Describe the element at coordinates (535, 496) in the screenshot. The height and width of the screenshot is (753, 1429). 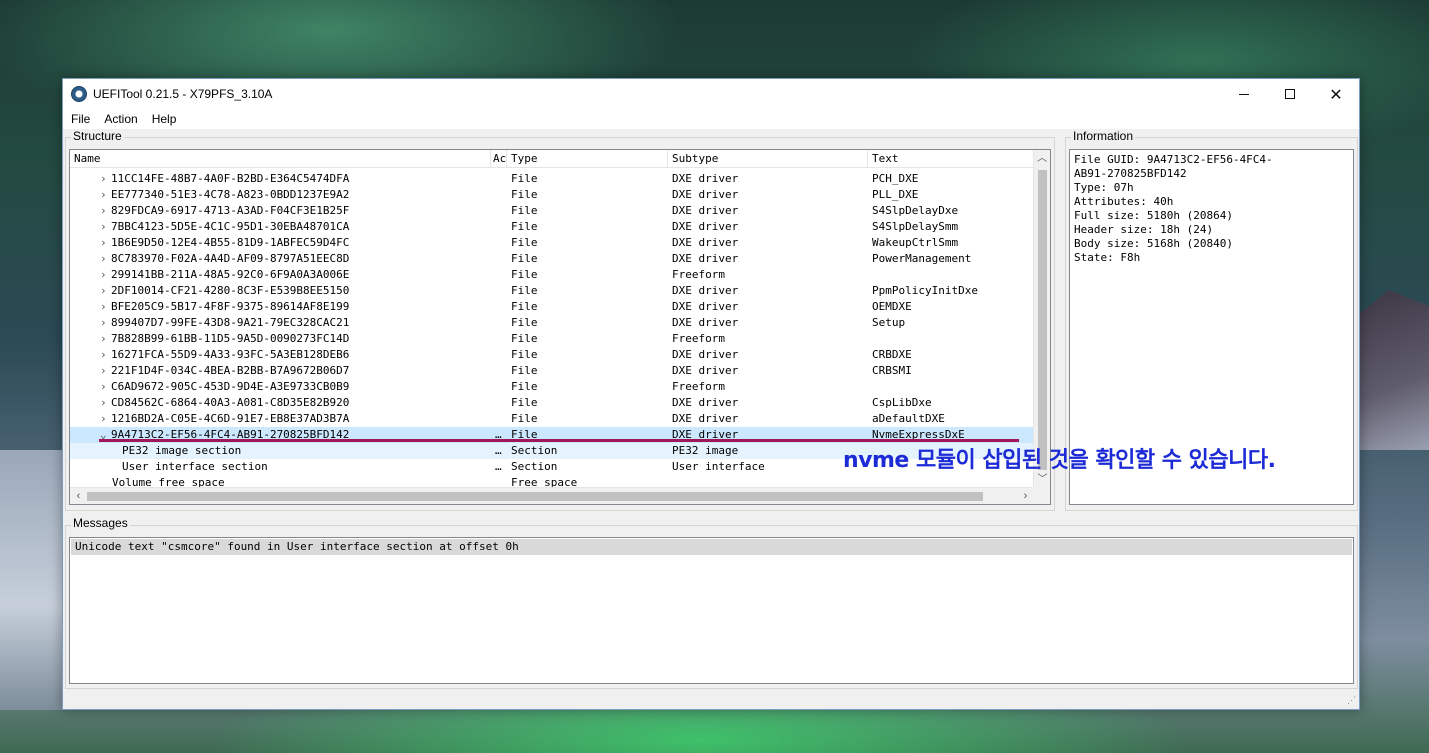
I see `horizontal-scroll-thumb` at that location.